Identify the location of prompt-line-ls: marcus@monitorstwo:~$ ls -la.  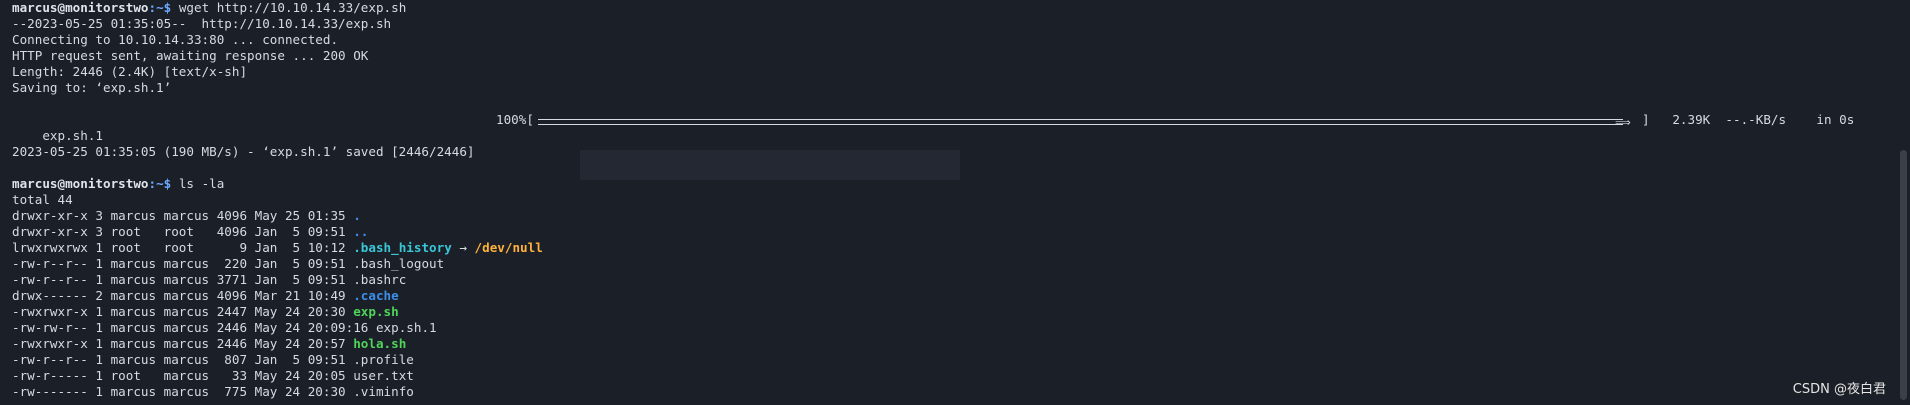
(951, 184).